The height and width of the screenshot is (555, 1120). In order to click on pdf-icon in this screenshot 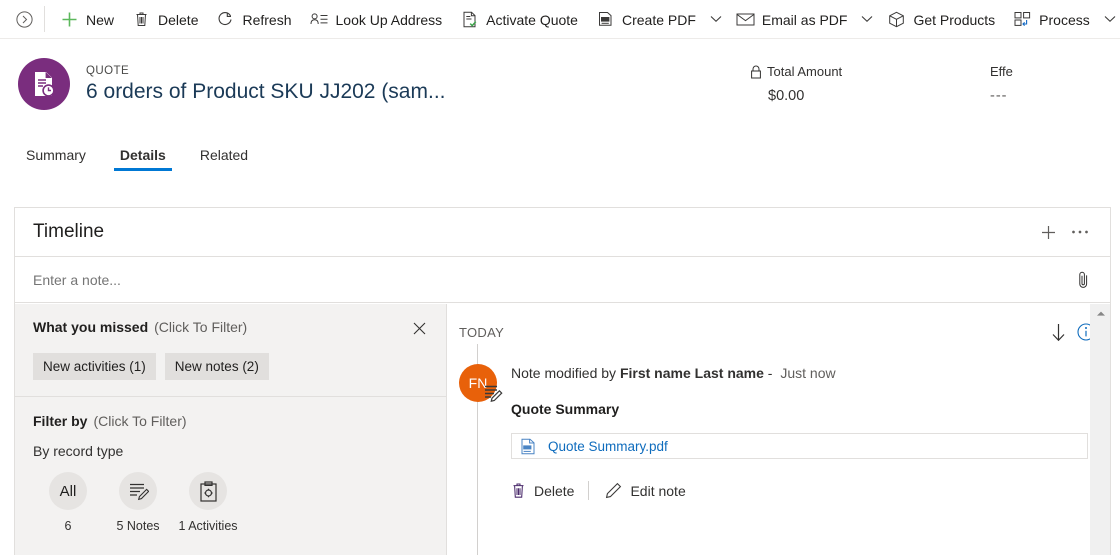, I will do `click(530, 446)`.